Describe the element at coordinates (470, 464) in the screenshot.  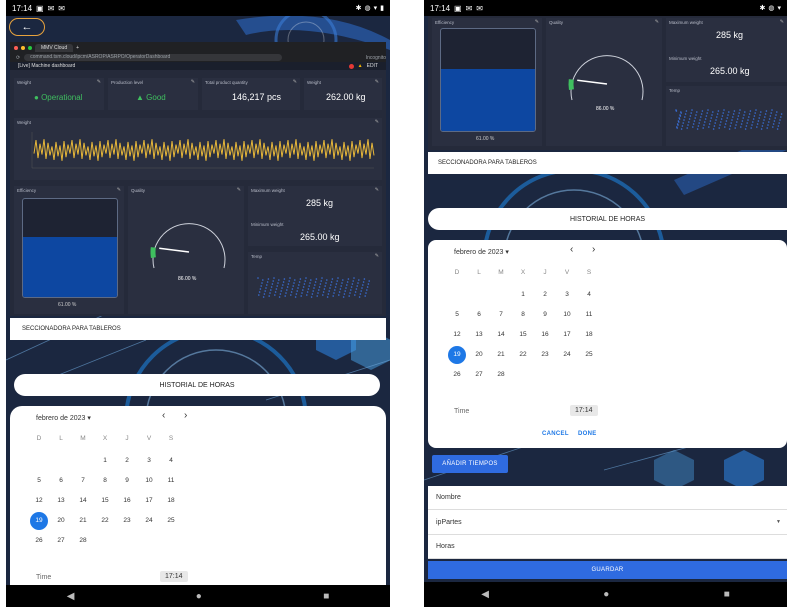
I see `add-times-button: AÑADIR TIEMPOS` at that location.